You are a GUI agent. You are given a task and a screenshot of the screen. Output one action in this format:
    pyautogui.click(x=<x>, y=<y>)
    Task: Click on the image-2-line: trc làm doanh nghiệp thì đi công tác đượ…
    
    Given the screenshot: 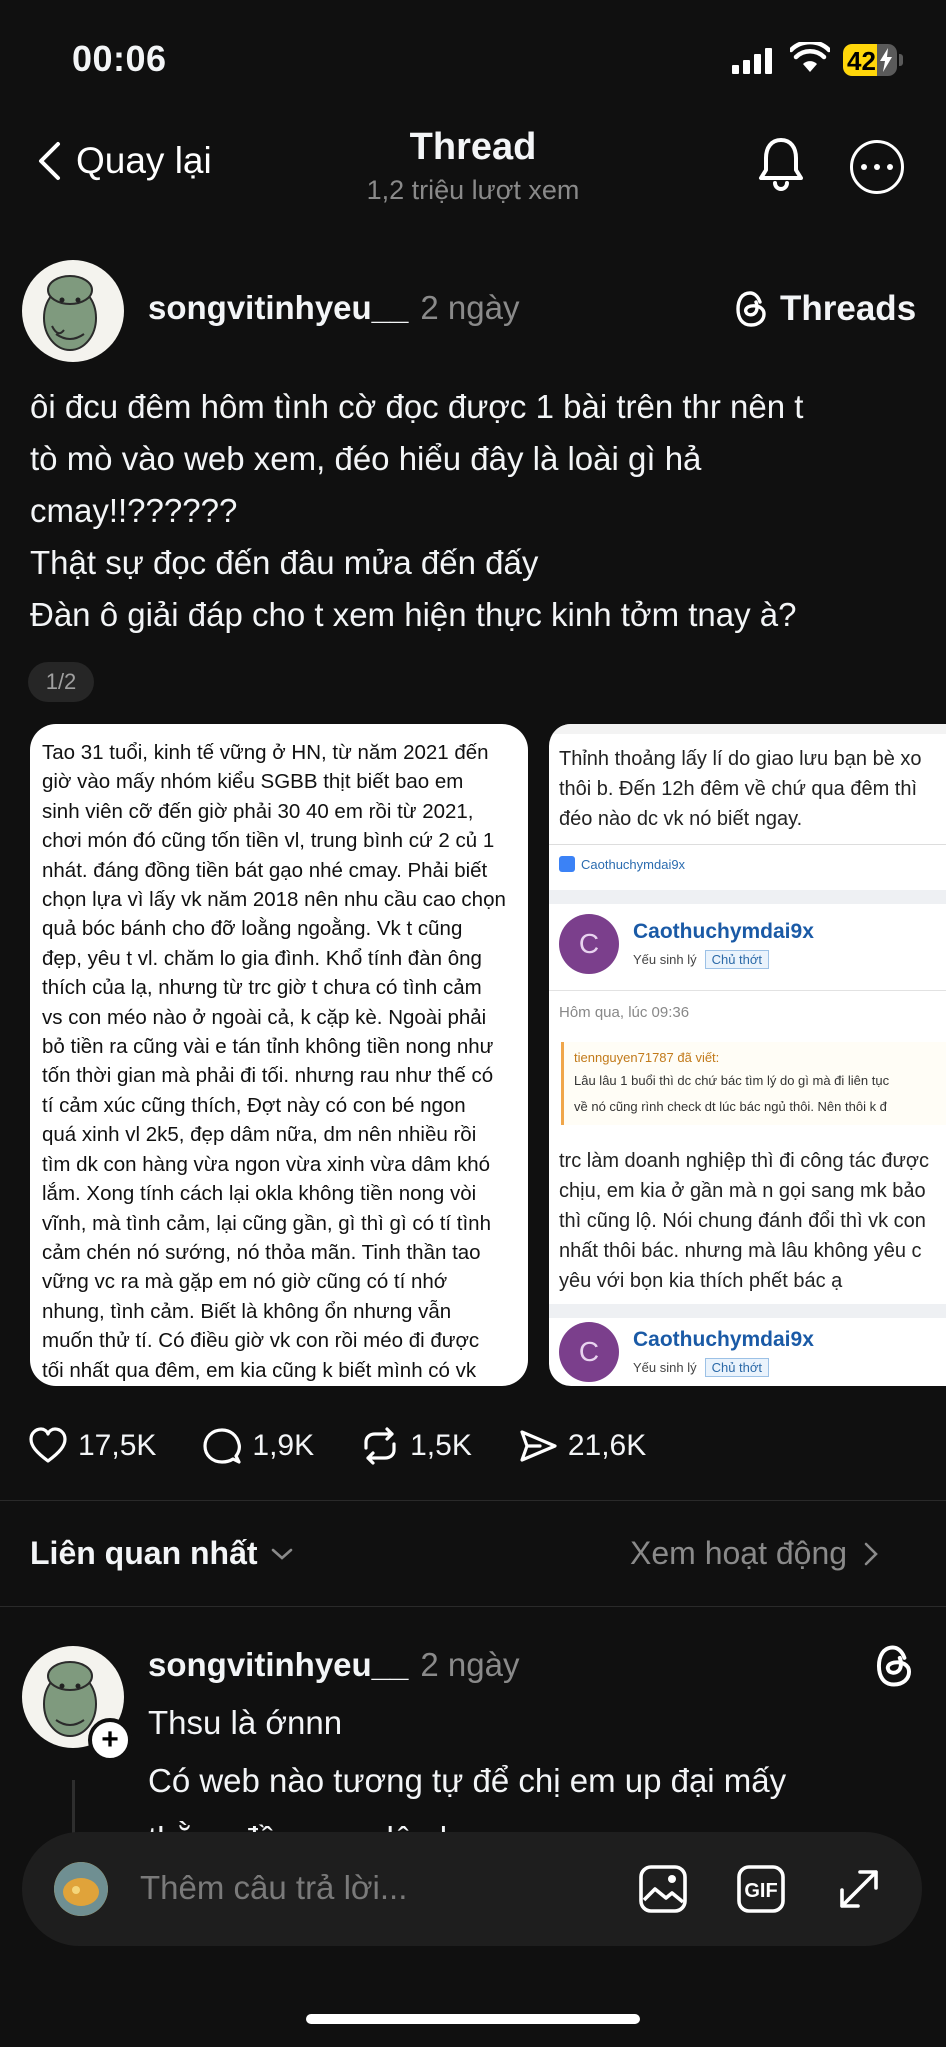 What is the action you would take?
    pyautogui.click(x=744, y=1161)
    